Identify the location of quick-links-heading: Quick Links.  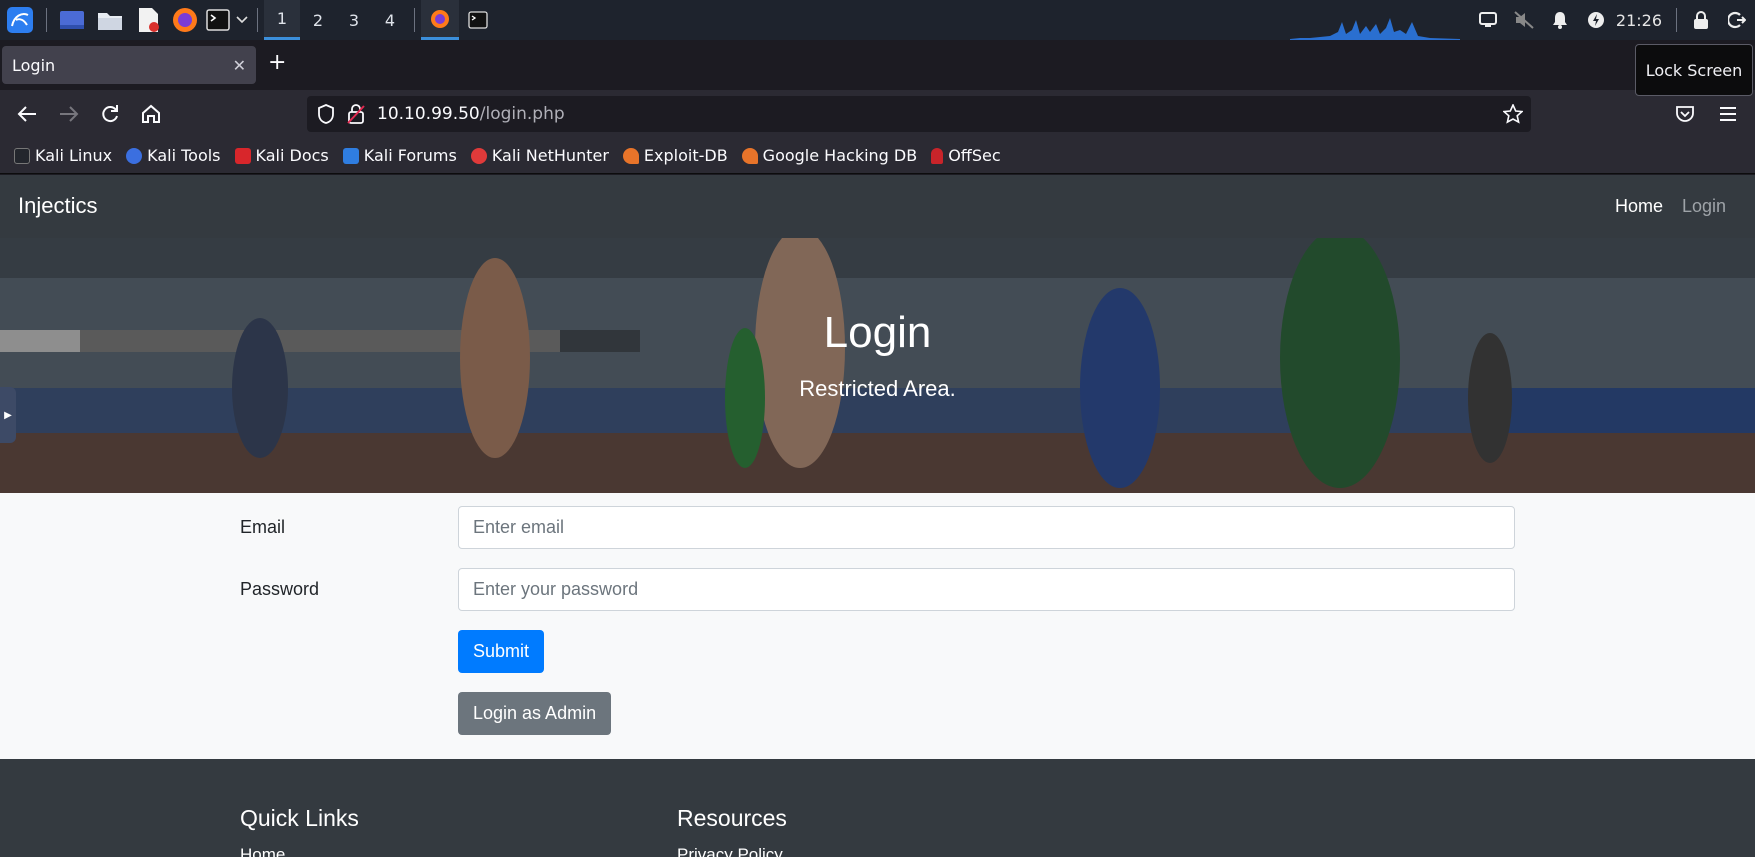
(299, 818).